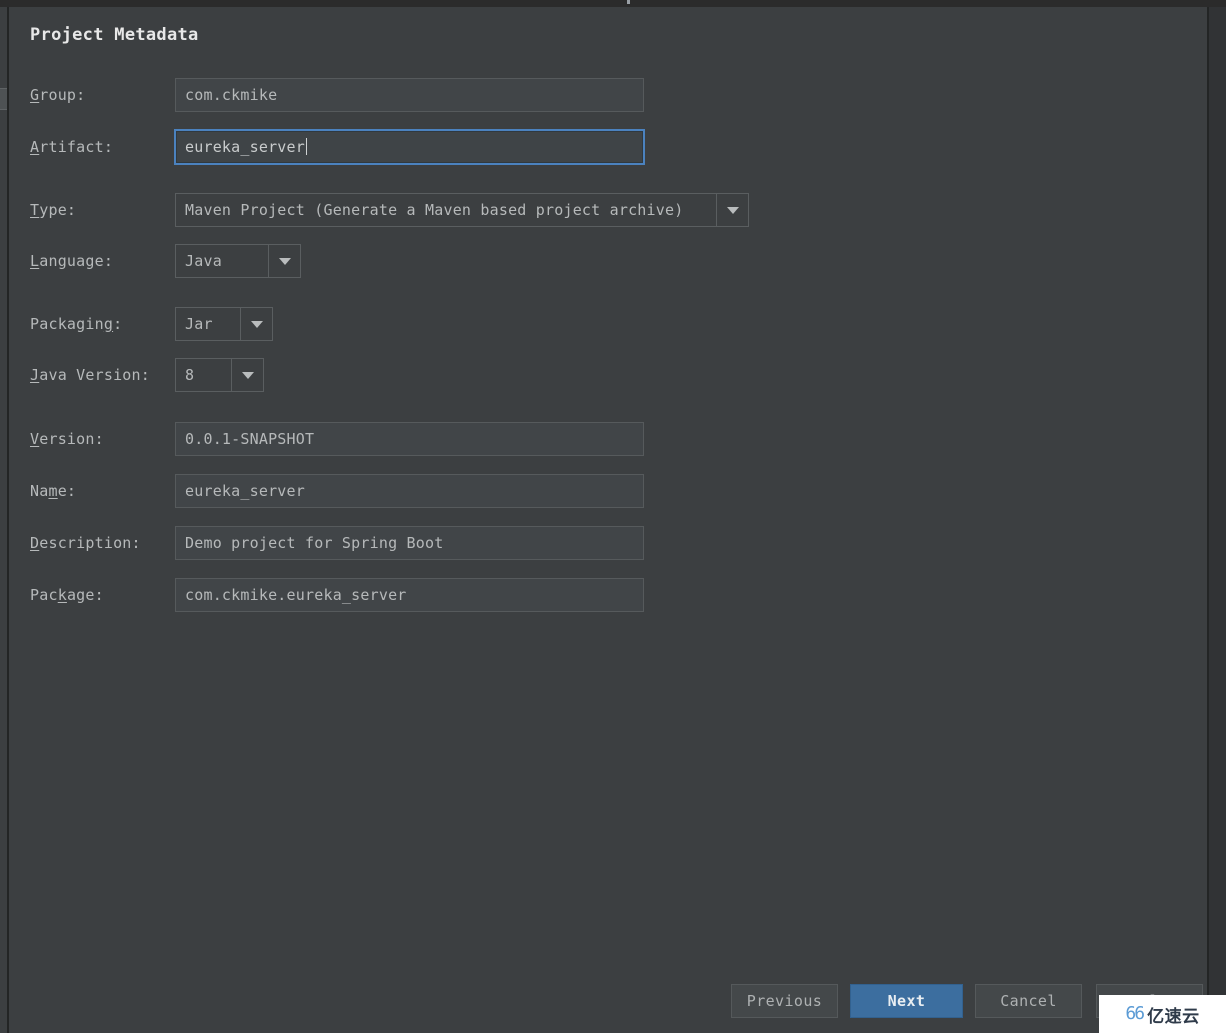  What do you see at coordinates (71, 439) in the screenshot?
I see `version-label-text: ersion:` at bounding box center [71, 439].